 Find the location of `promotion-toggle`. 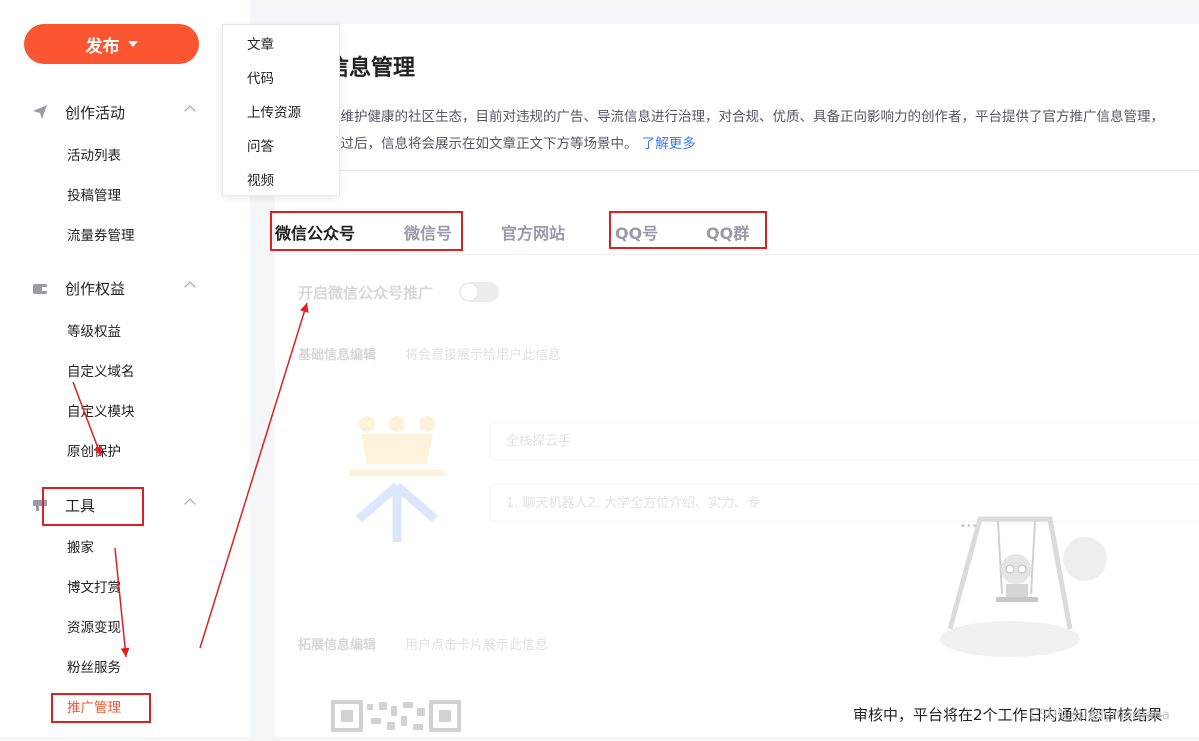

promotion-toggle is located at coordinates (479, 292).